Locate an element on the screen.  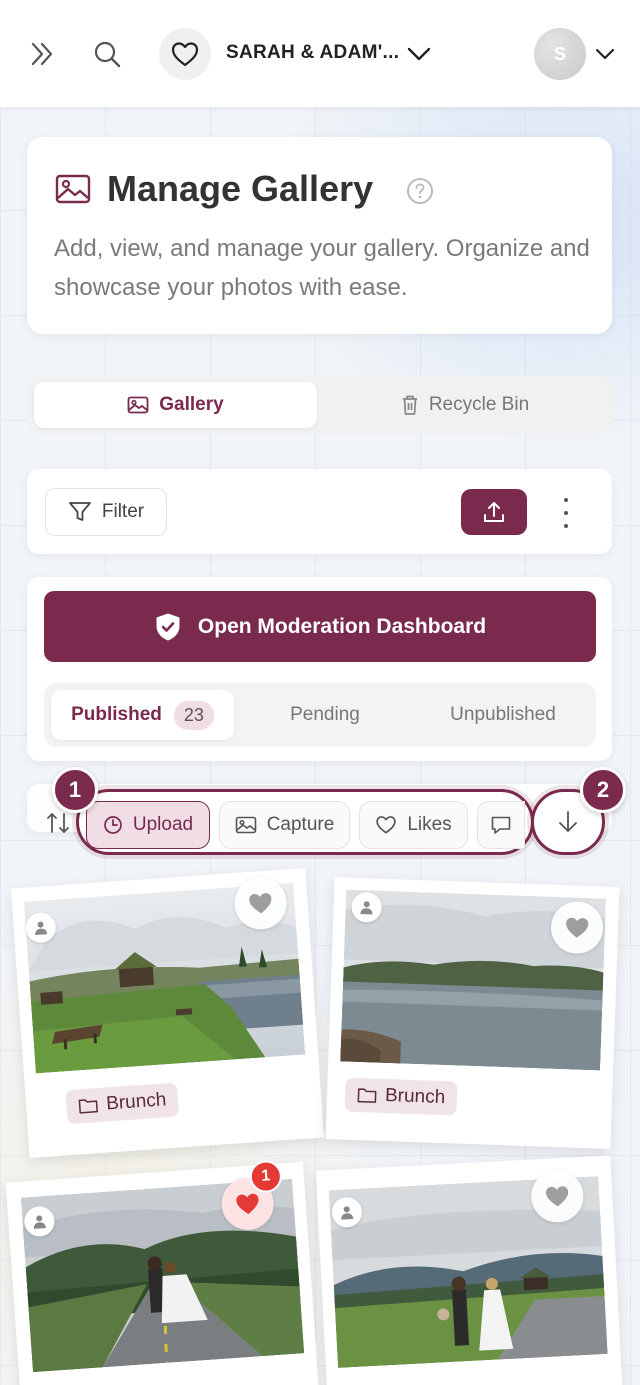
sort-chip-group: Upload Capture Likes is located at coordinates (305, 822).